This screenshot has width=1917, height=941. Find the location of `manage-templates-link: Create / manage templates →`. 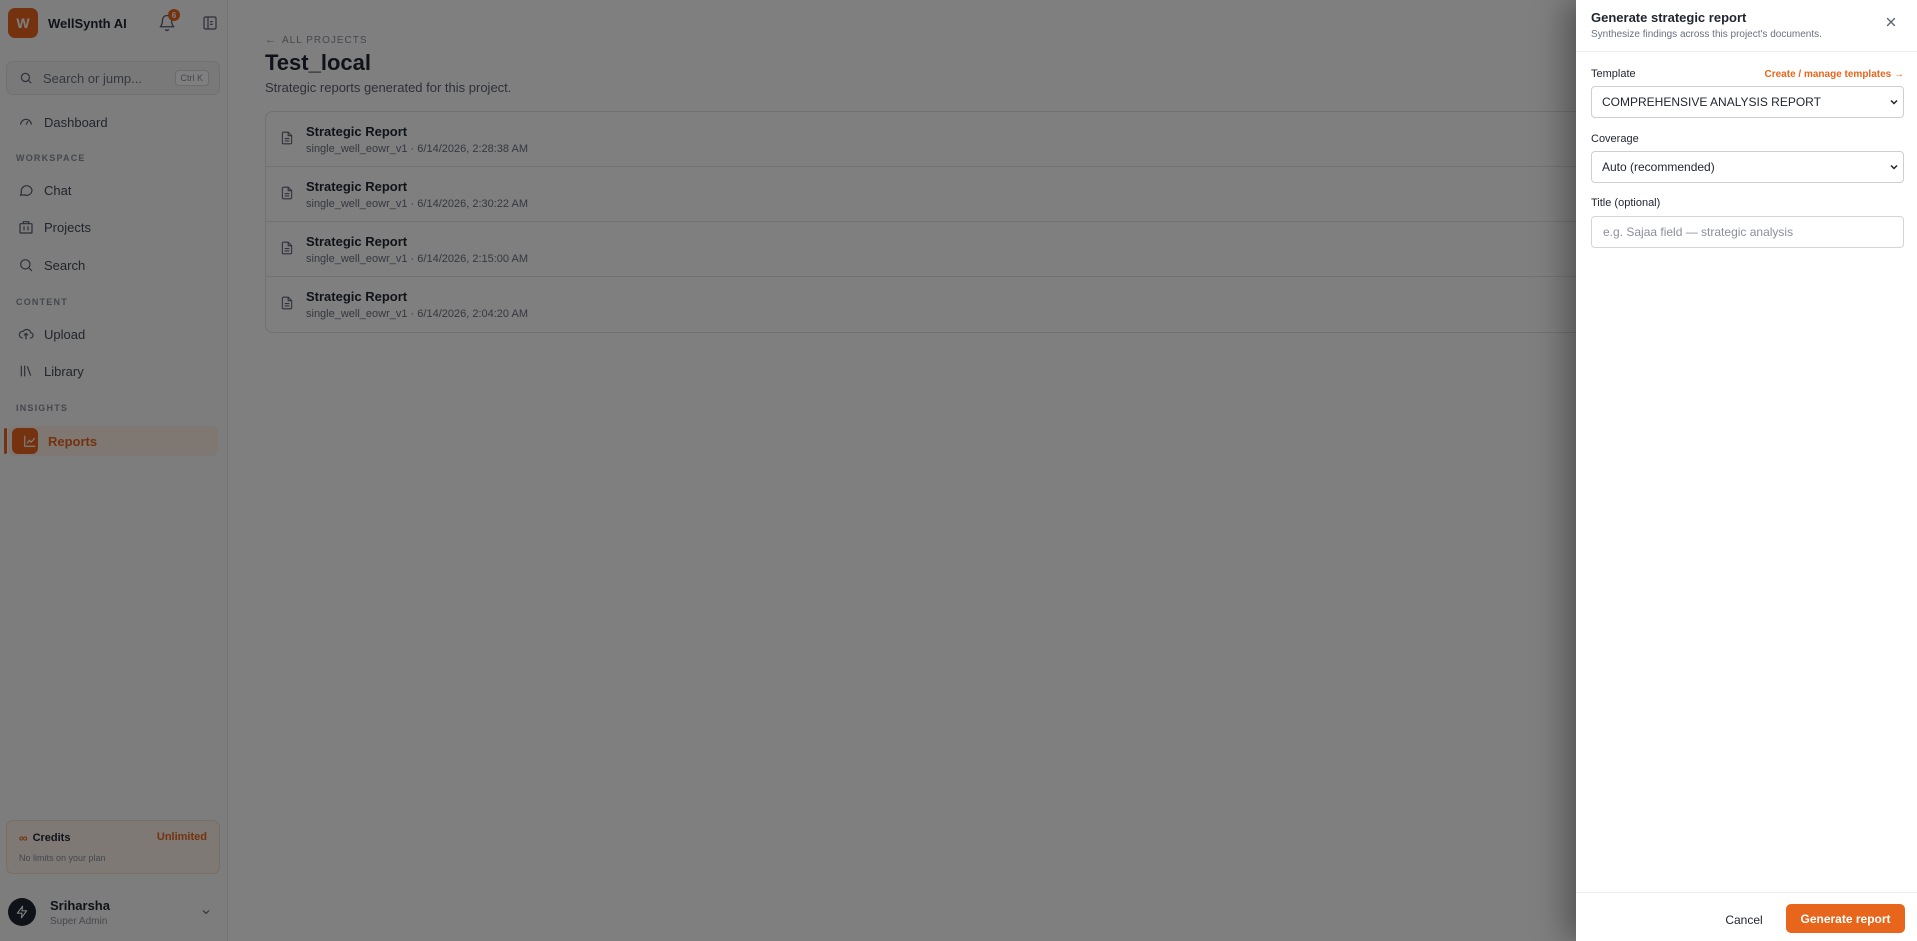

manage-templates-link: Create / manage templates → is located at coordinates (1835, 74).